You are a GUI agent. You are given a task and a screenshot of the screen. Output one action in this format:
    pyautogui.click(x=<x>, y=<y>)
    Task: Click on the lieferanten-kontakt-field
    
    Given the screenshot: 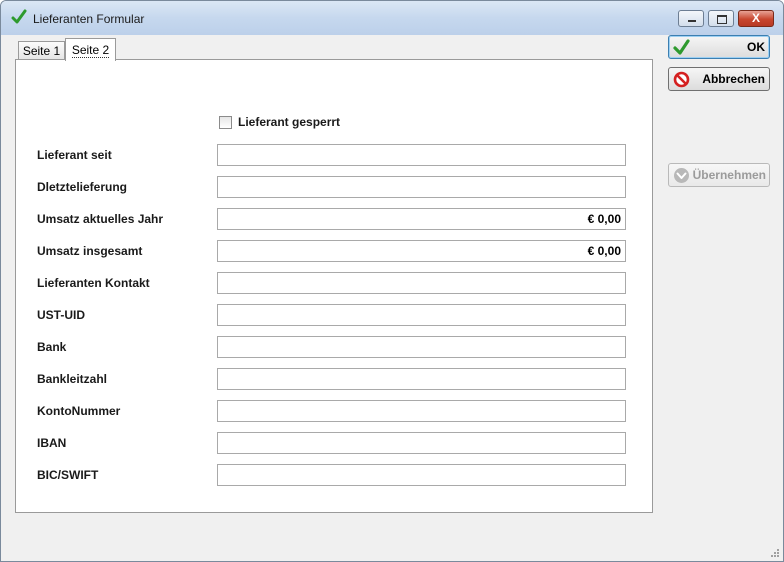 What is the action you would take?
    pyautogui.click(x=421, y=283)
    